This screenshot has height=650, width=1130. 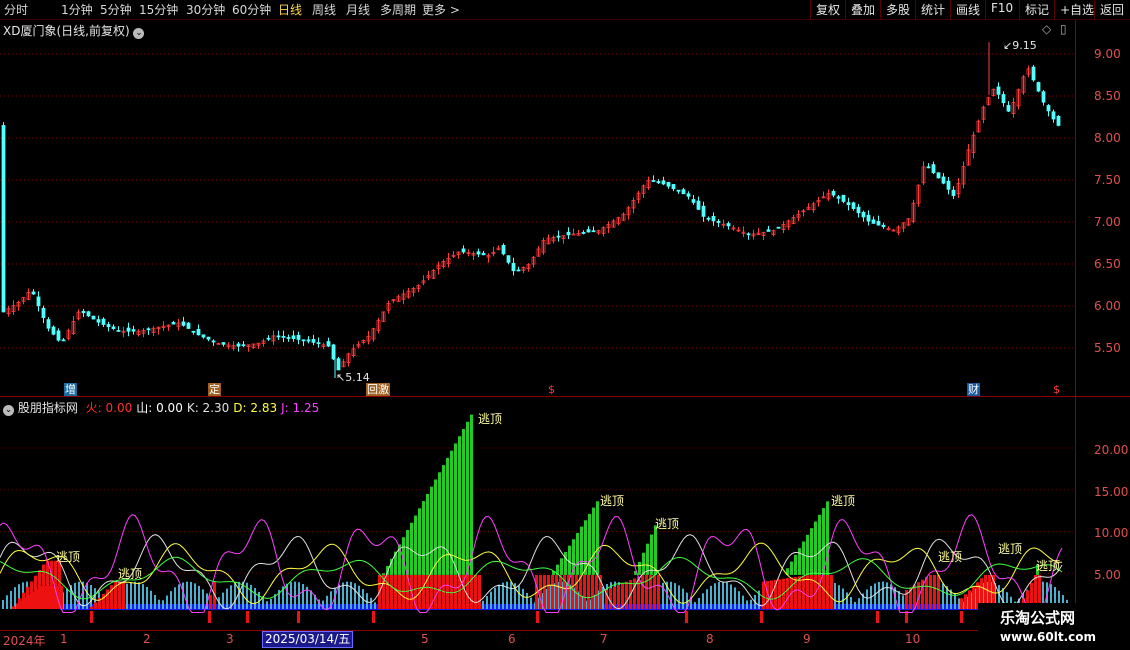 I want to click on indicator-tick: 10.00, so click(x=1111, y=533).